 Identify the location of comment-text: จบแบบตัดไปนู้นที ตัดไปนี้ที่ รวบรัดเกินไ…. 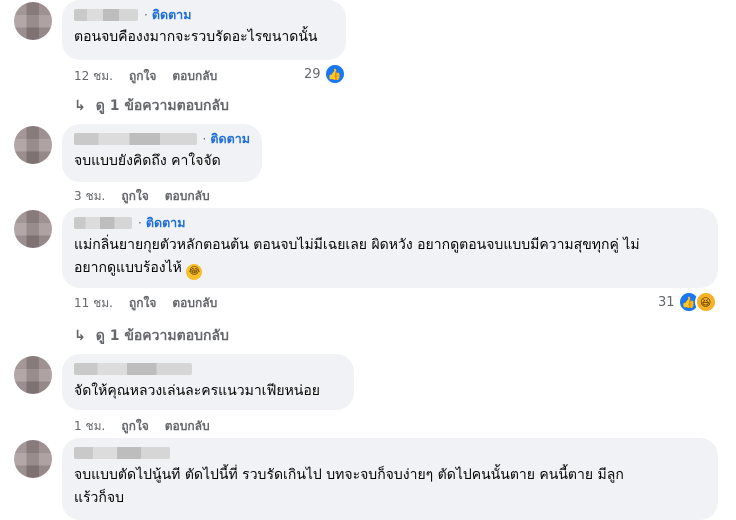
(390, 487).